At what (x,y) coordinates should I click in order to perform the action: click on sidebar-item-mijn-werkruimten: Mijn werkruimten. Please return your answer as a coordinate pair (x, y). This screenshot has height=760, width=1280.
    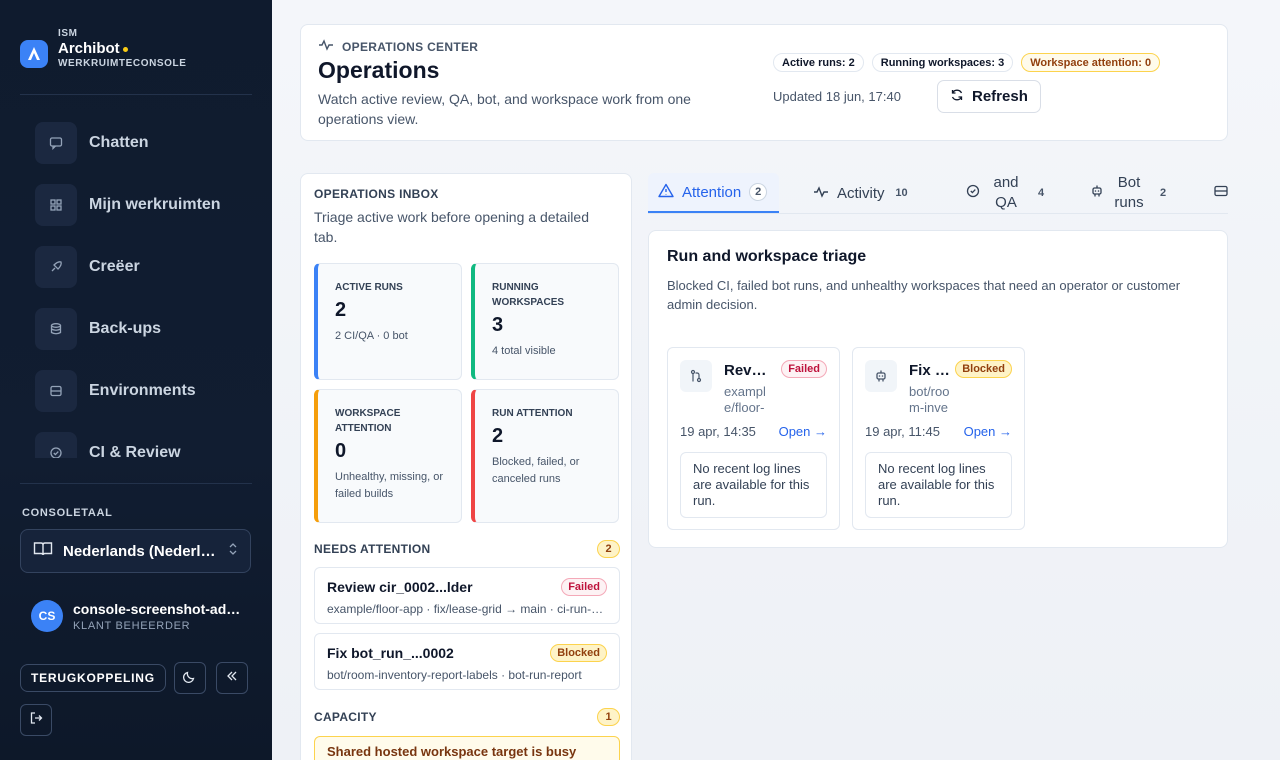
    Looking at the image, I should click on (136, 205).